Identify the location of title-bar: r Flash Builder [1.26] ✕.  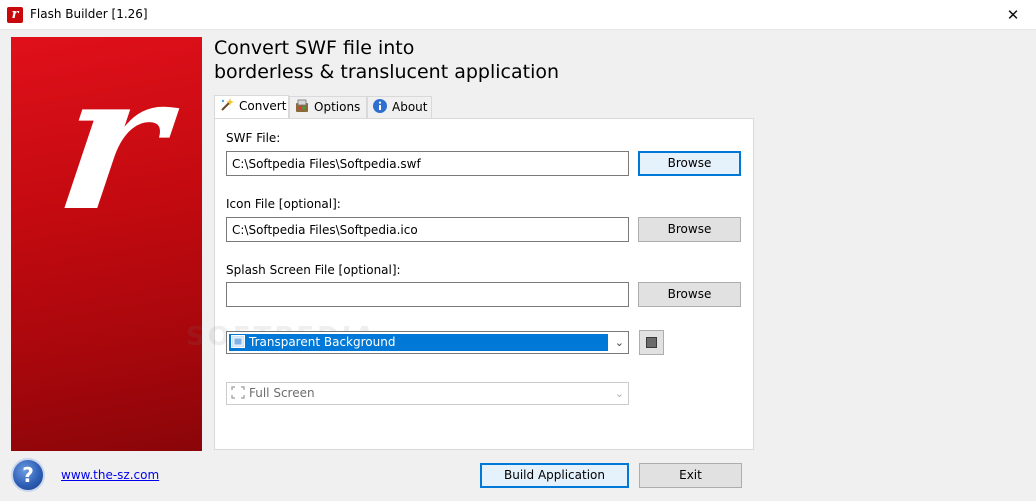
(518, 15).